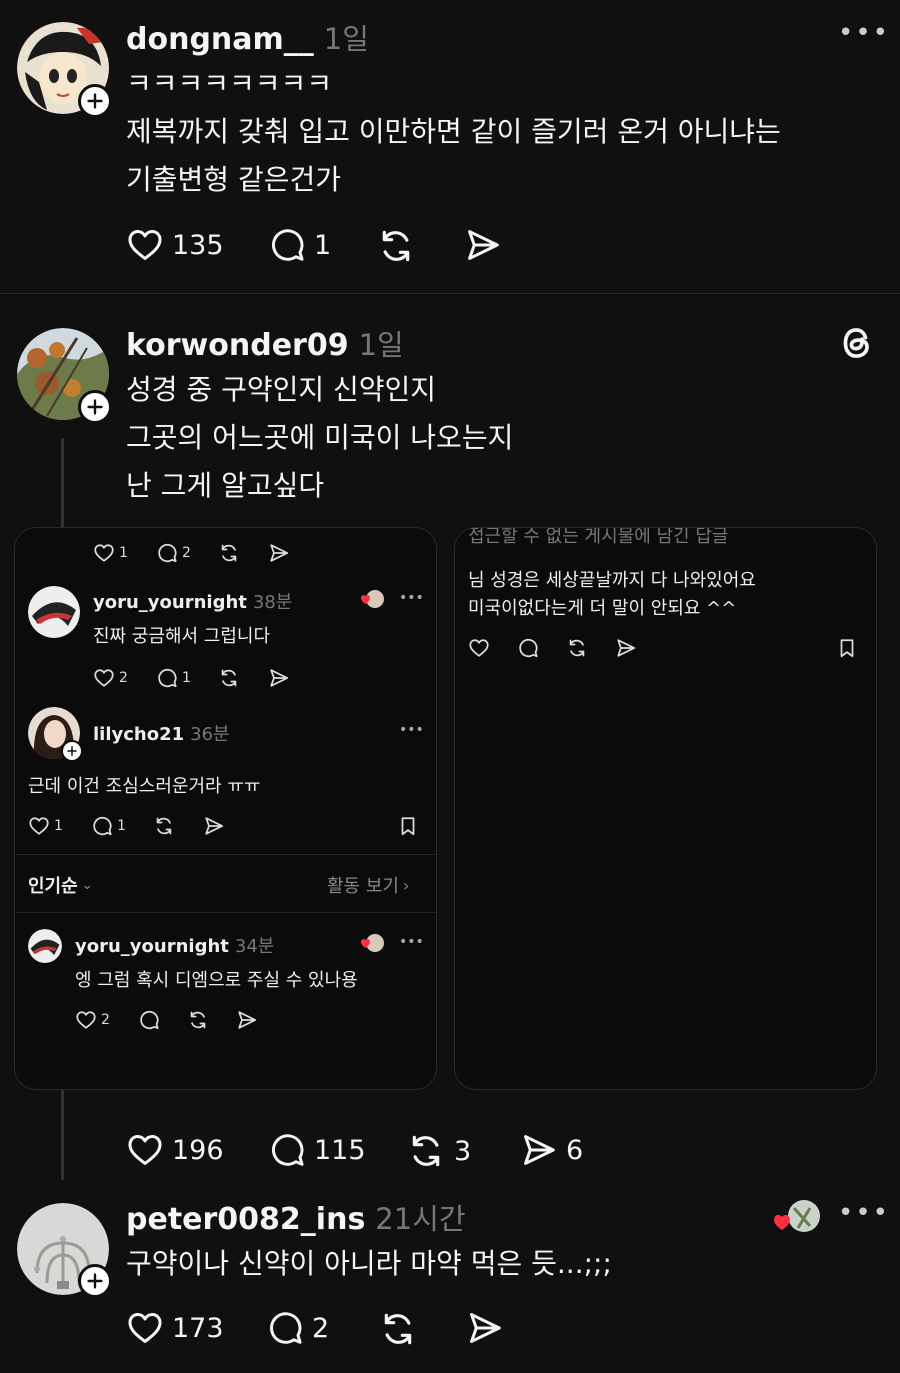 This screenshot has height=1373, width=900. Describe the element at coordinates (105, 1020) in the screenshot. I see `like-count: 2` at that location.